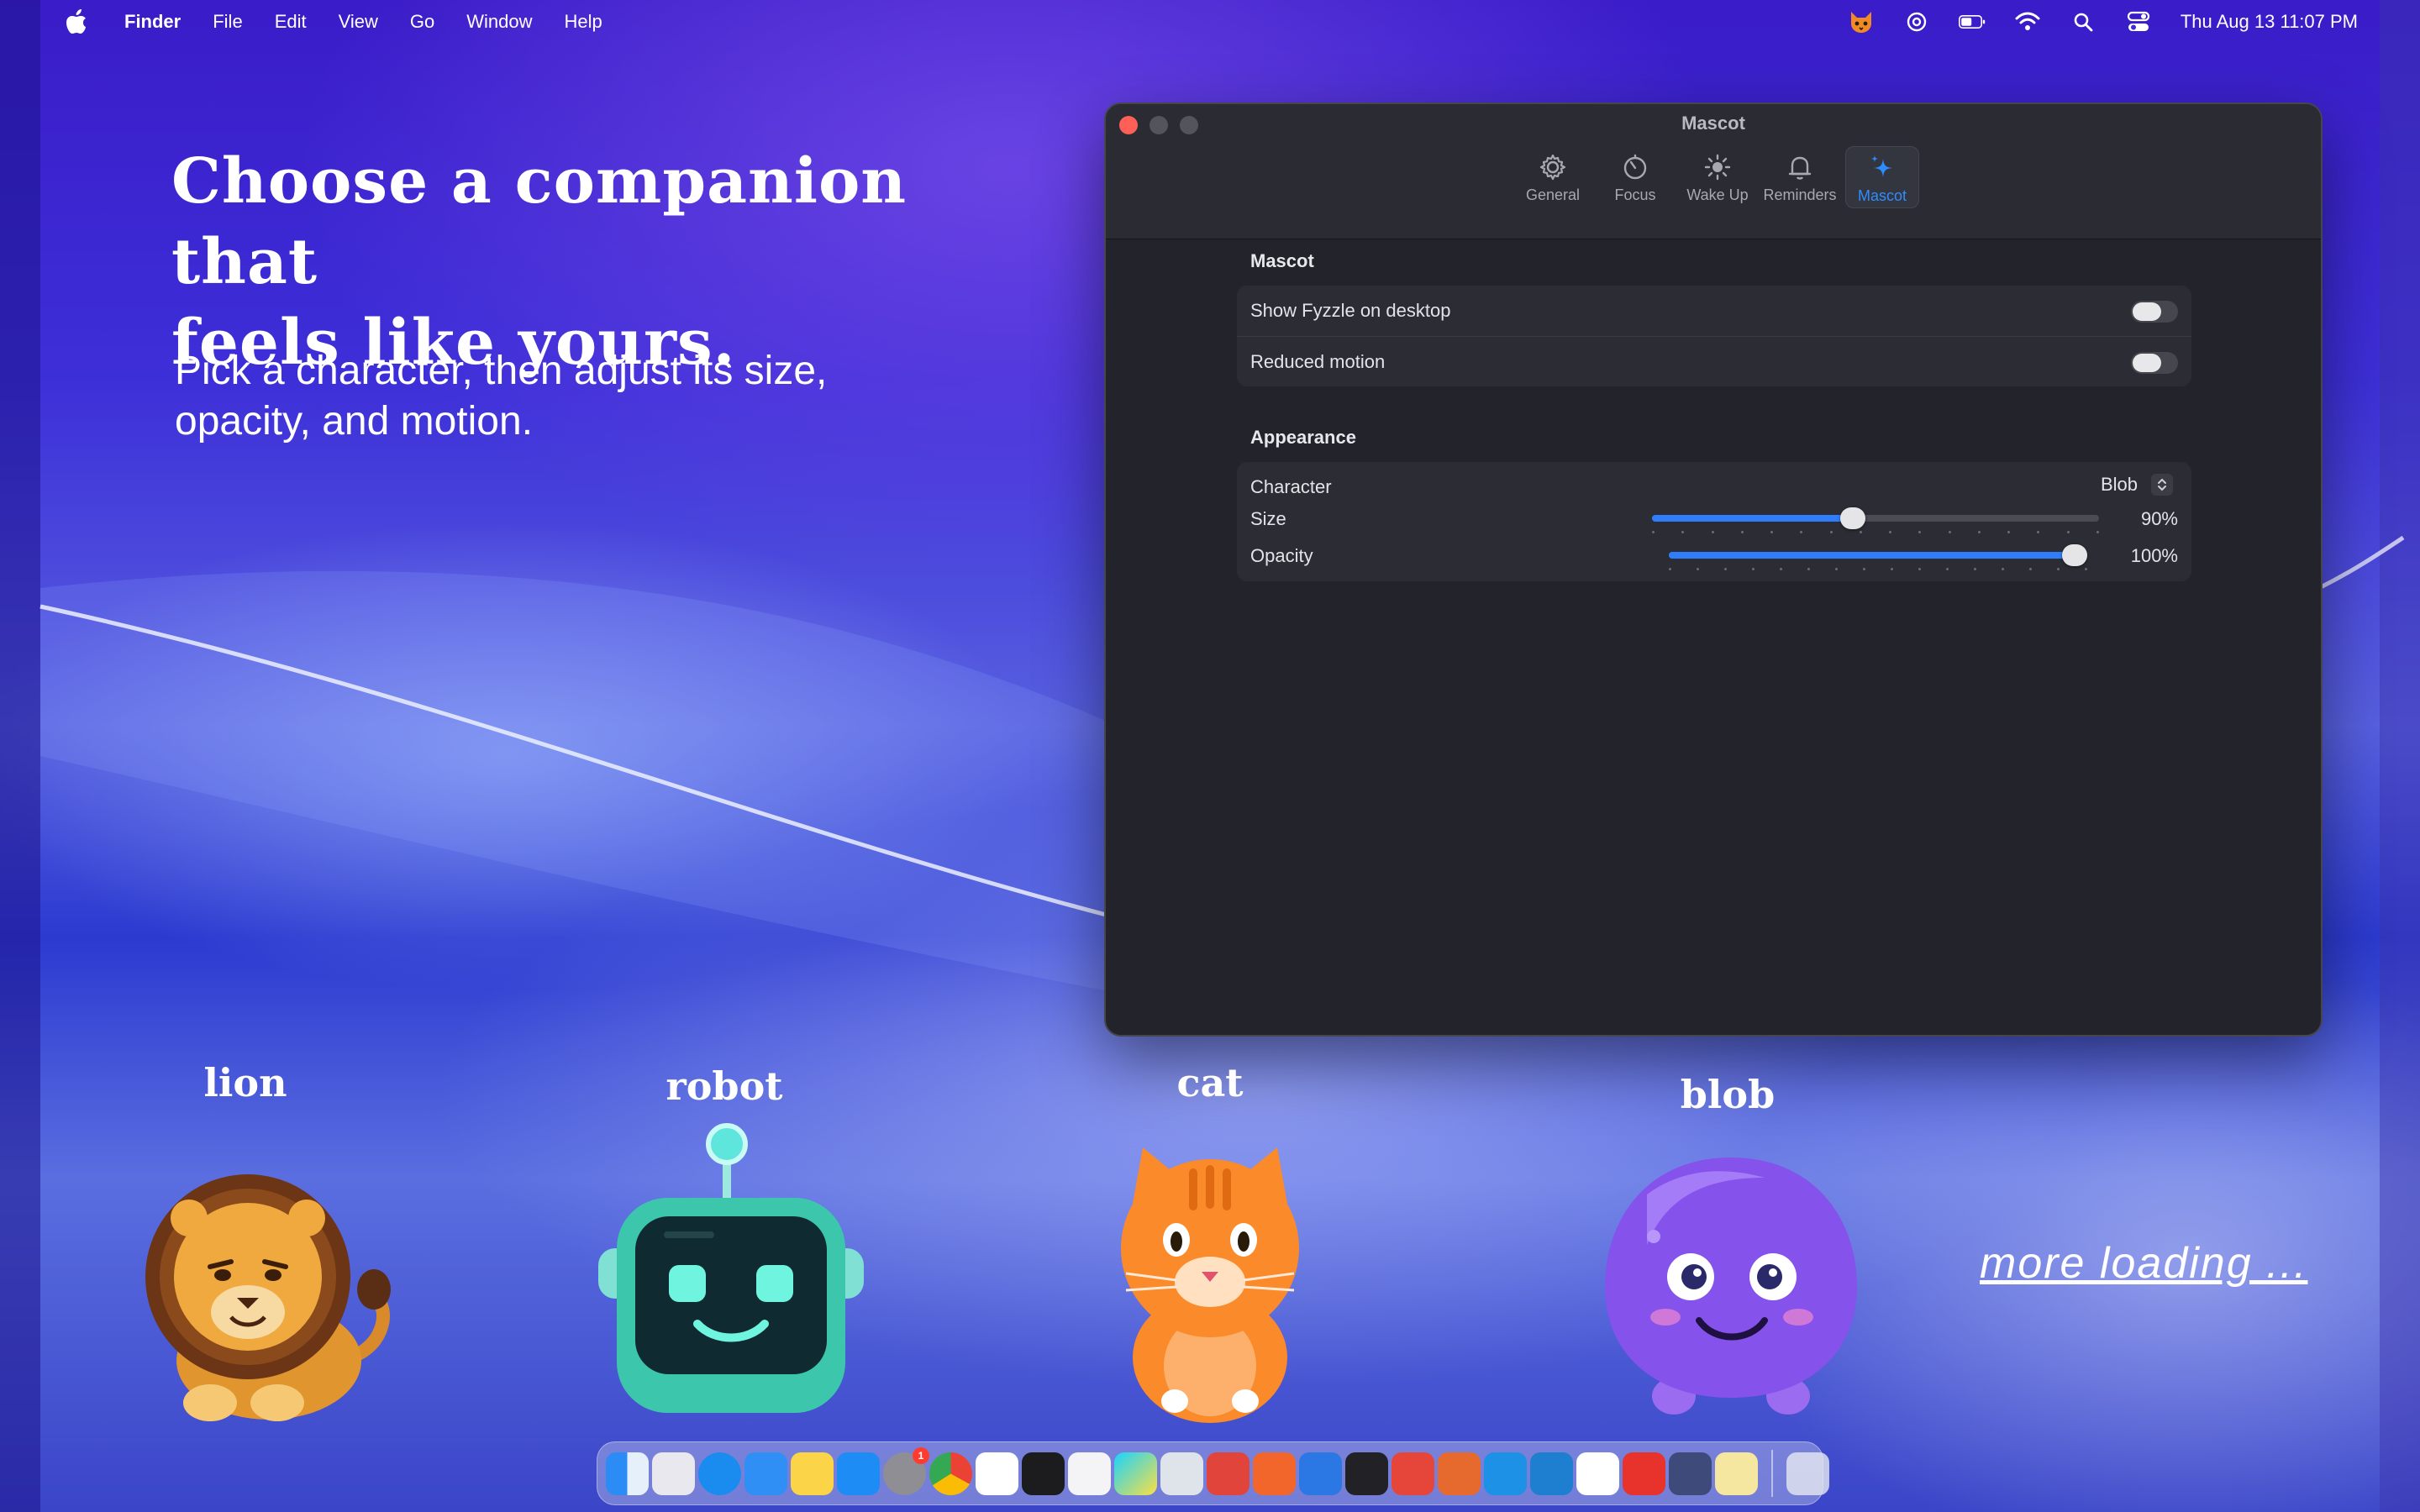  Describe the element at coordinates (1552, 1473) in the screenshot. I see `vscode-icon` at that location.